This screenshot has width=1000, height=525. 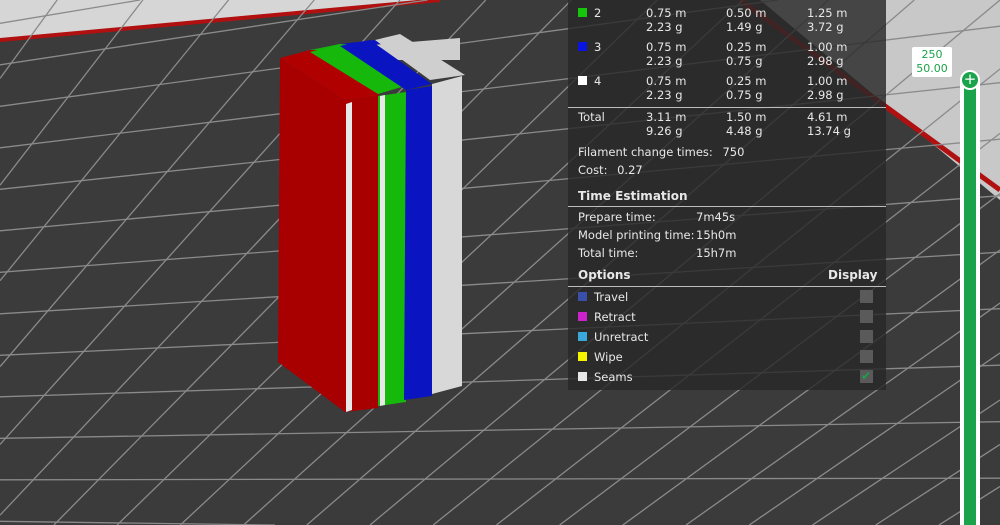 What do you see at coordinates (746, 117) in the screenshot?
I see `total-m2: 1.50 m` at bounding box center [746, 117].